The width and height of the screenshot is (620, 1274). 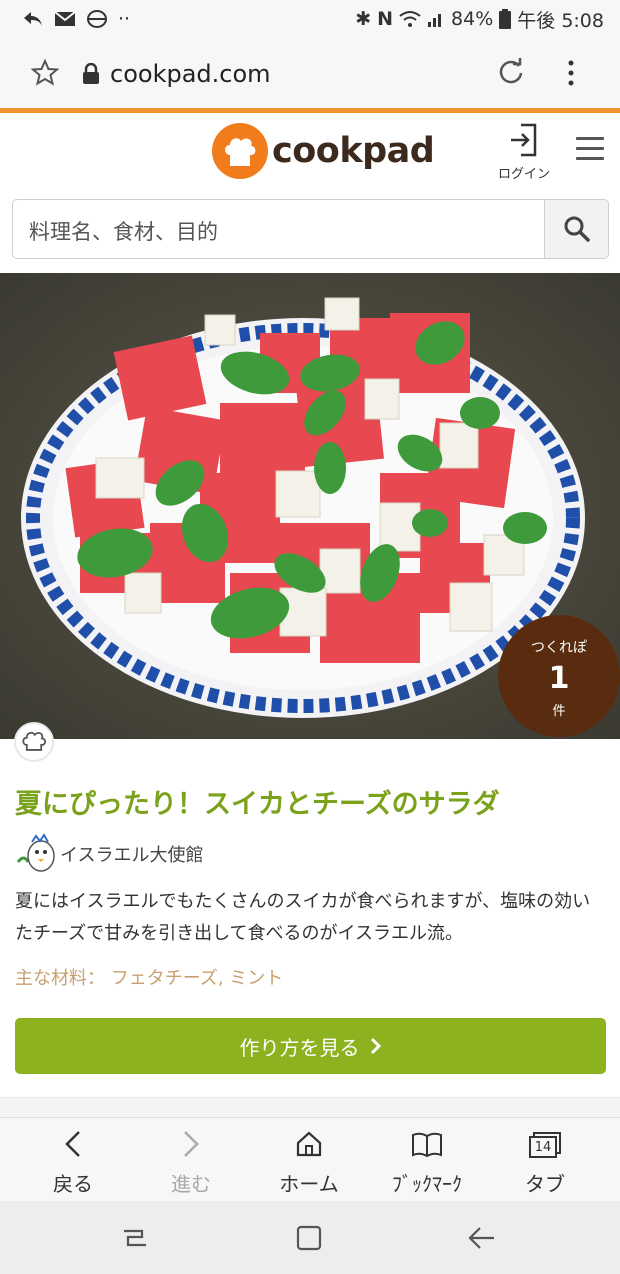 What do you see at coordinates (559, 648) in the screenshot?
I see `tsukurepo-label: つくれぽ` at bounding box center [559, 648].